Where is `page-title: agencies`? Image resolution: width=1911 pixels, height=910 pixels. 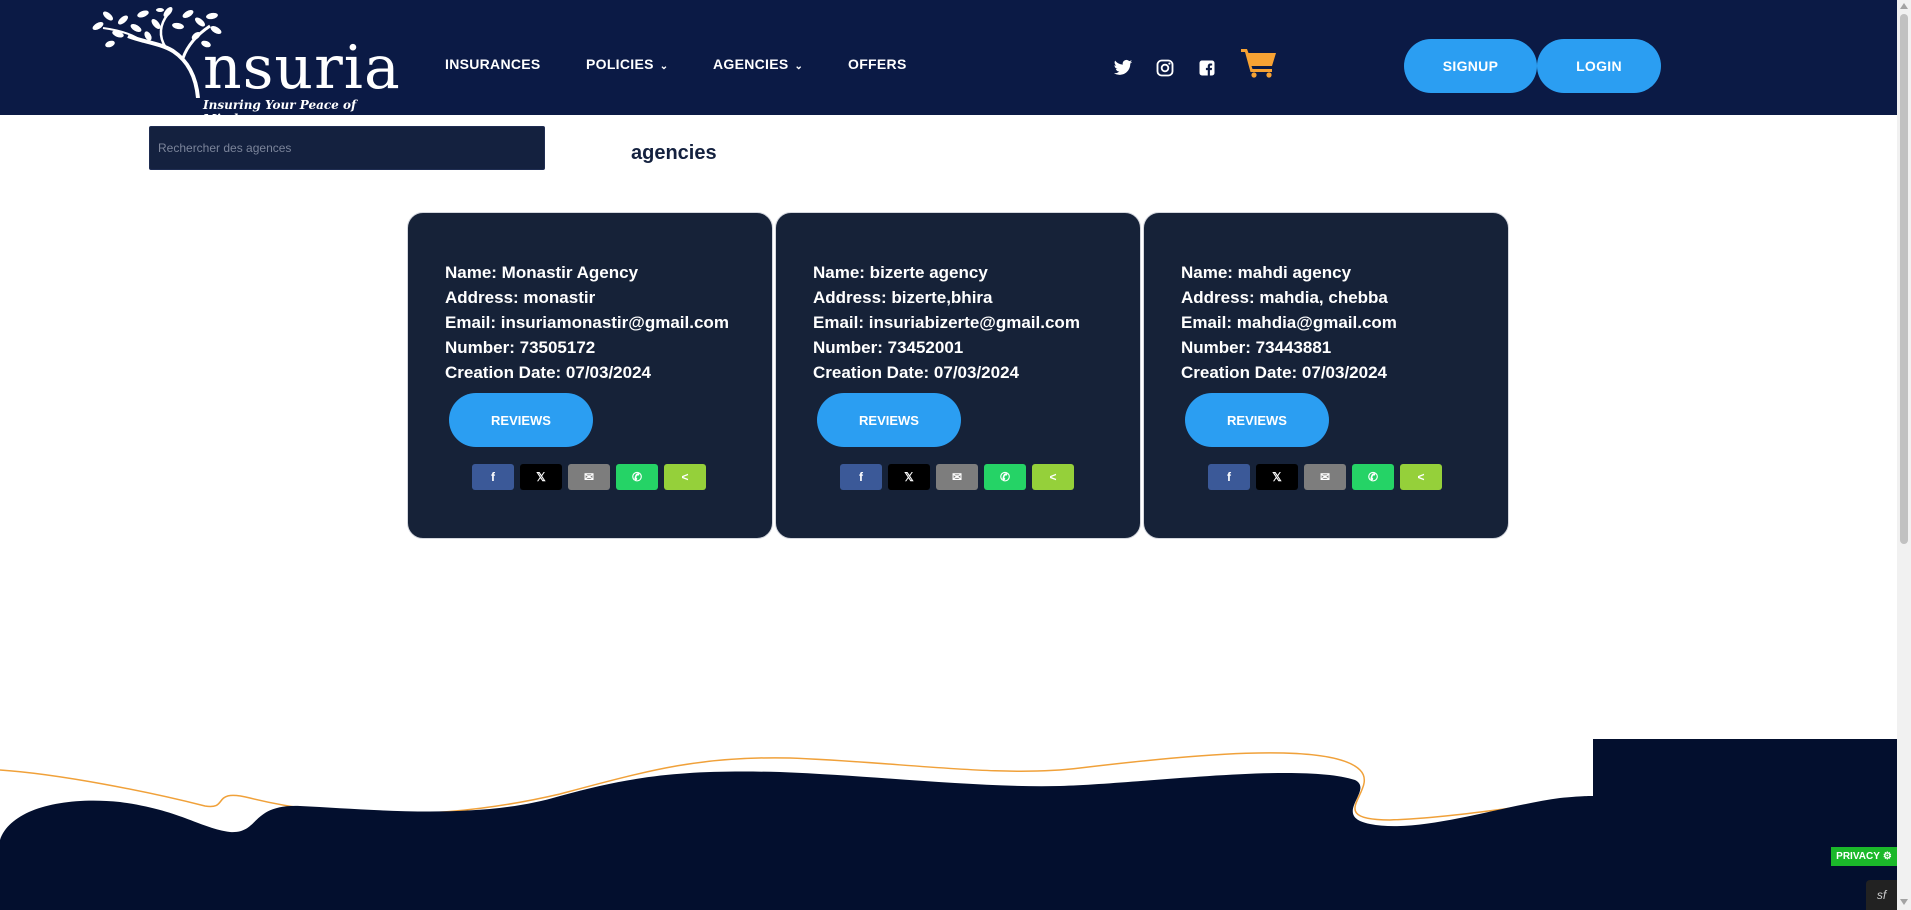 page-title: agencies is located at coordinates (674, 153).